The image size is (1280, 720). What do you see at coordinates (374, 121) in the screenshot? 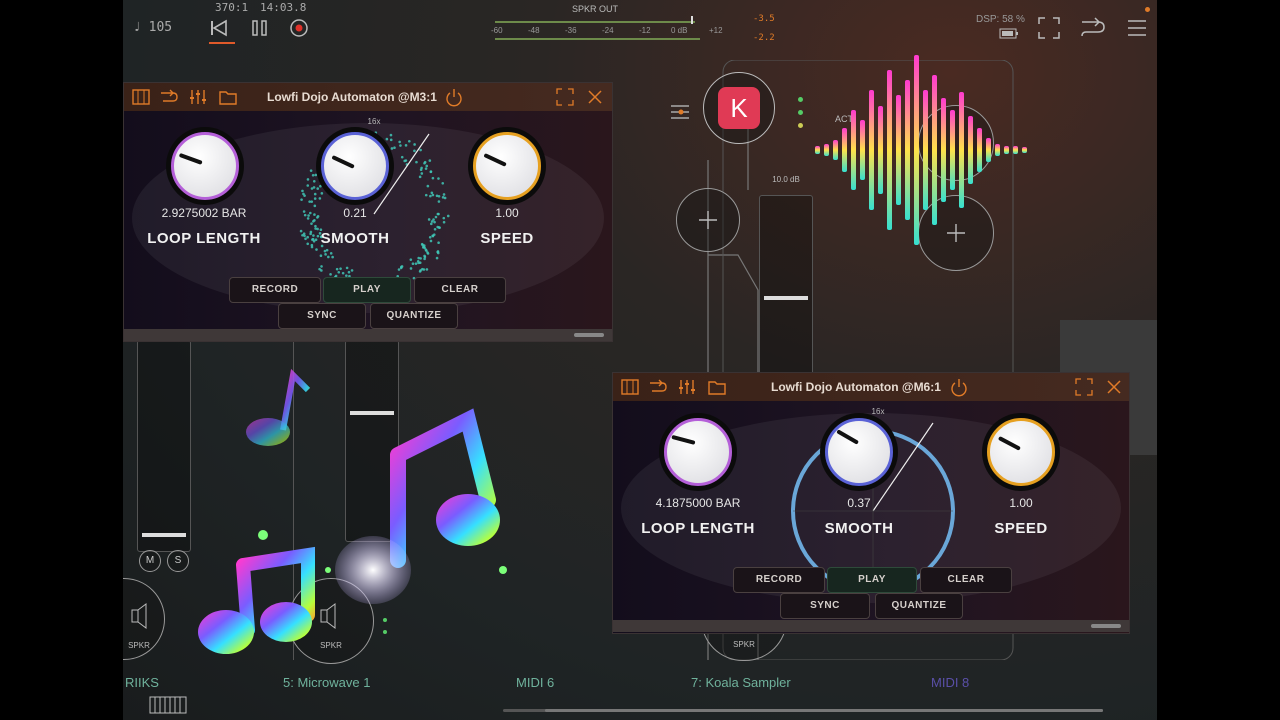
I see `zoom-label: 16x` at bounding box center [374, 121].